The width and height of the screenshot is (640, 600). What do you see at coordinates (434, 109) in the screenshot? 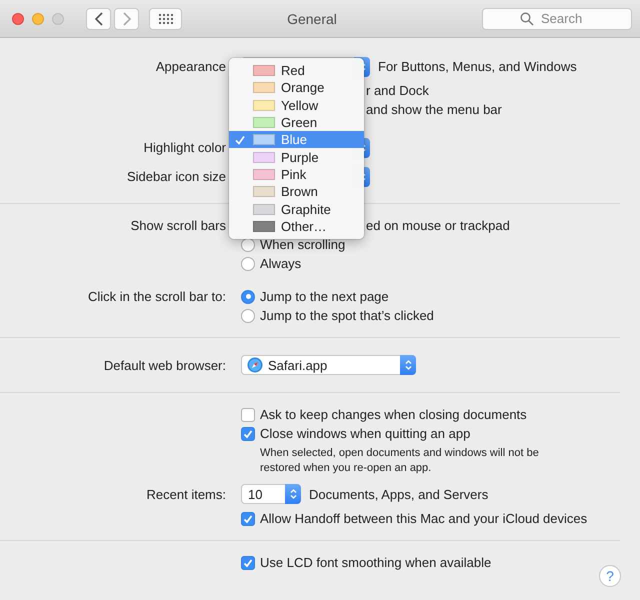
I see `option-text: and show the menu bar` at bounding box center [434, 109].